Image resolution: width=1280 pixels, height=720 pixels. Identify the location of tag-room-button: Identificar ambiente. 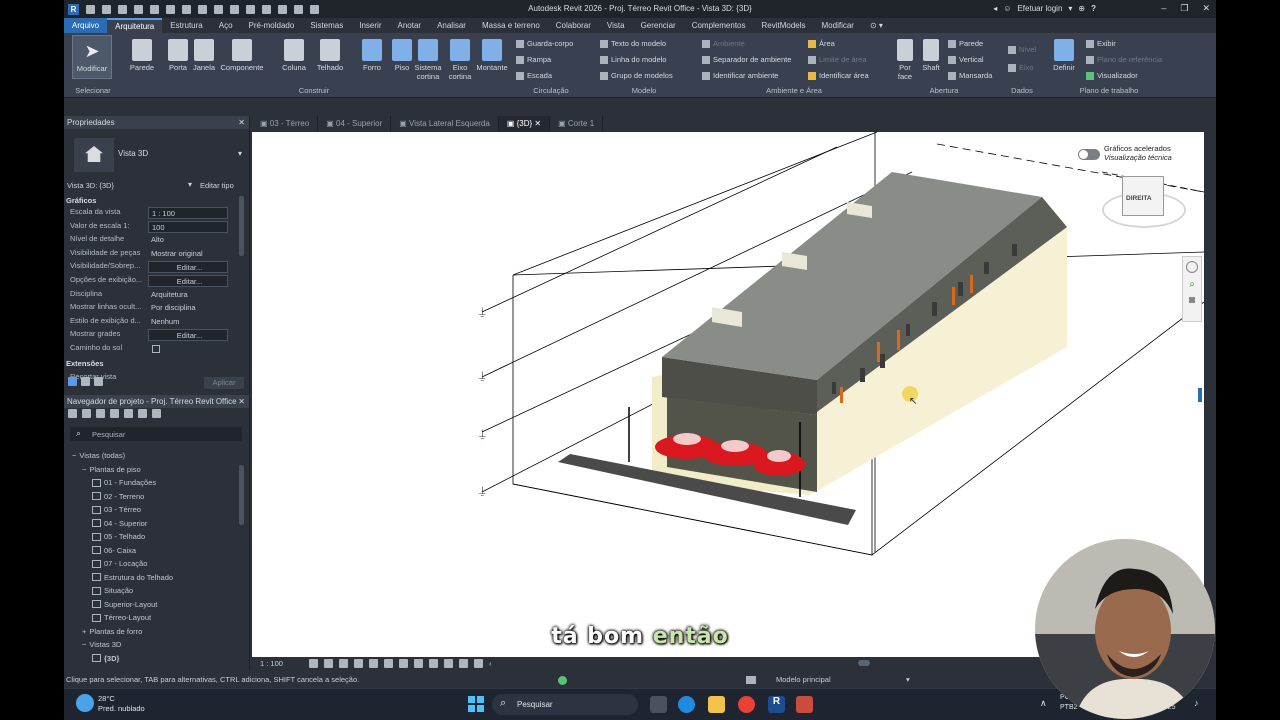
(740, 75).